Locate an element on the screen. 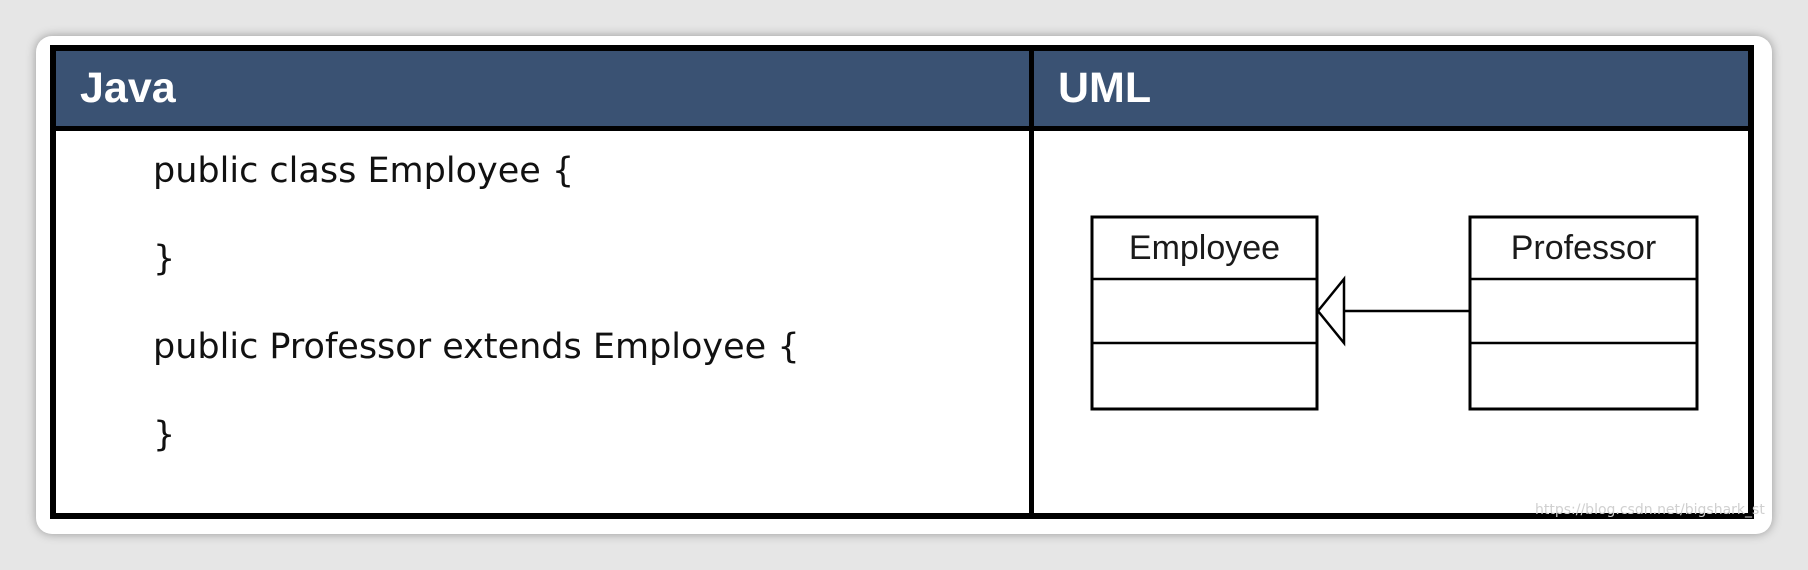 This screenshot has height=570, width=1808. code-line: public class Employee { is located at coordinates (364, 171).